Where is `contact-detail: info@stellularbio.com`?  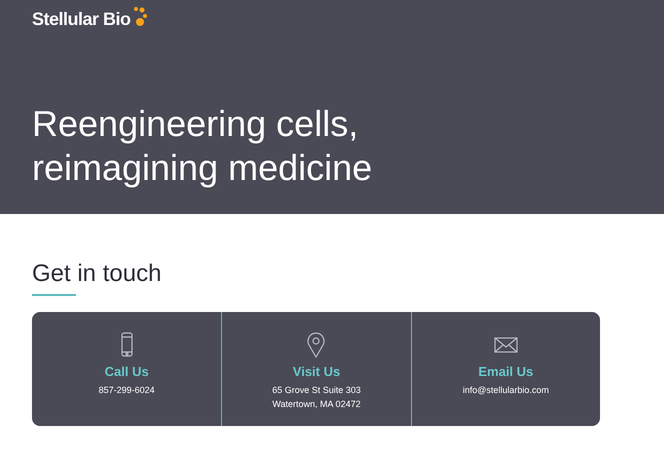 contact-detail: info@stellularbio.com is located at coordinates (505, 390).